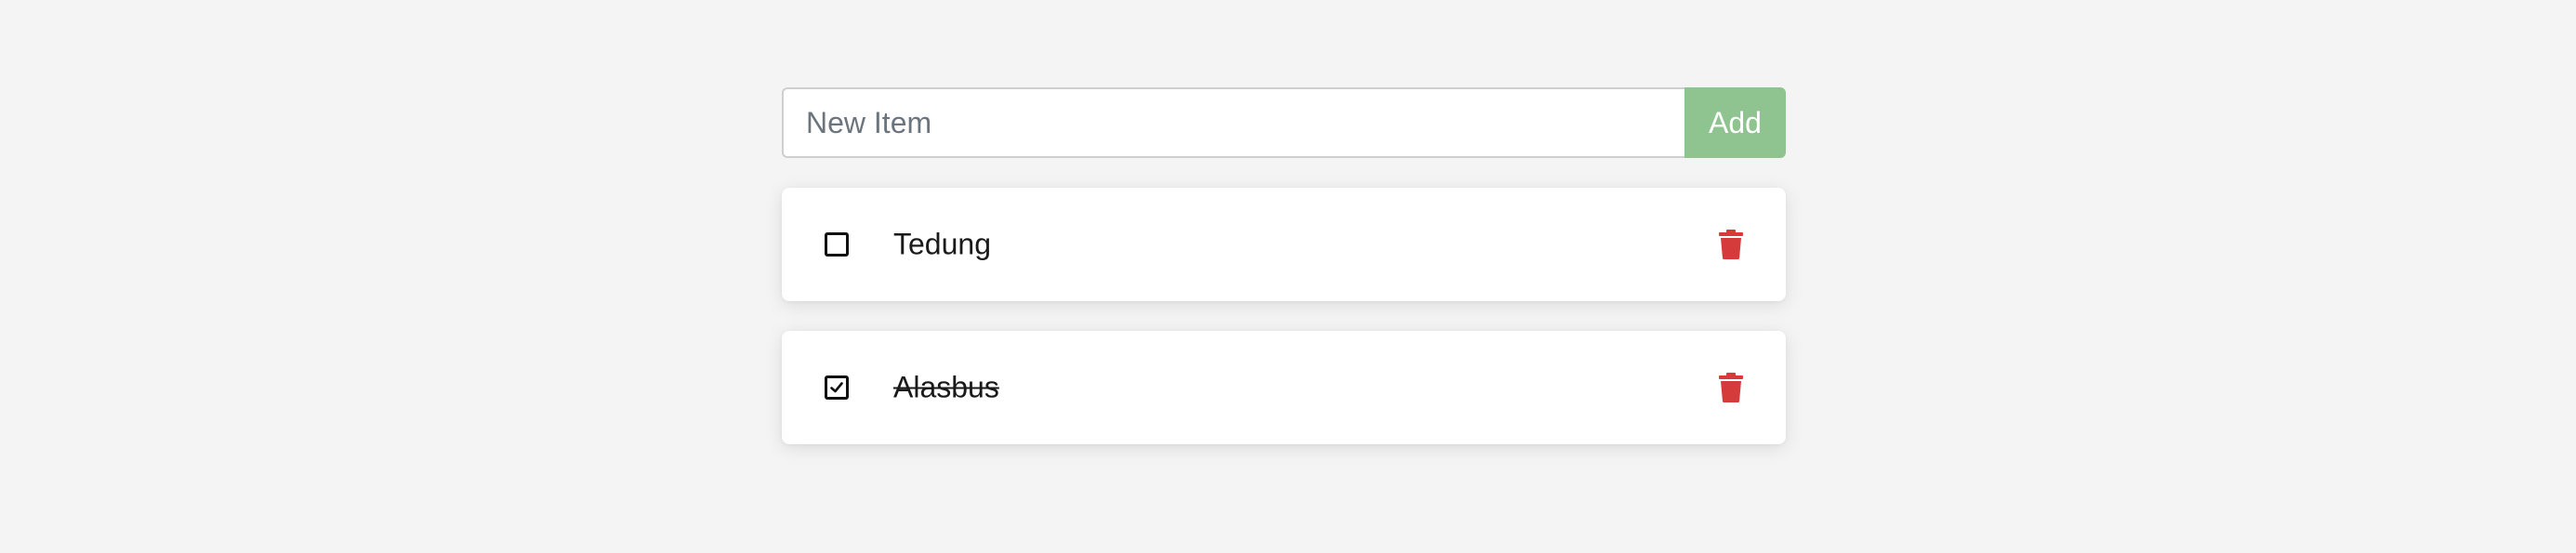  Describe the element at coordinates (1284, 244) in the screenshot. I see `todo-item: Tedung` at that location.